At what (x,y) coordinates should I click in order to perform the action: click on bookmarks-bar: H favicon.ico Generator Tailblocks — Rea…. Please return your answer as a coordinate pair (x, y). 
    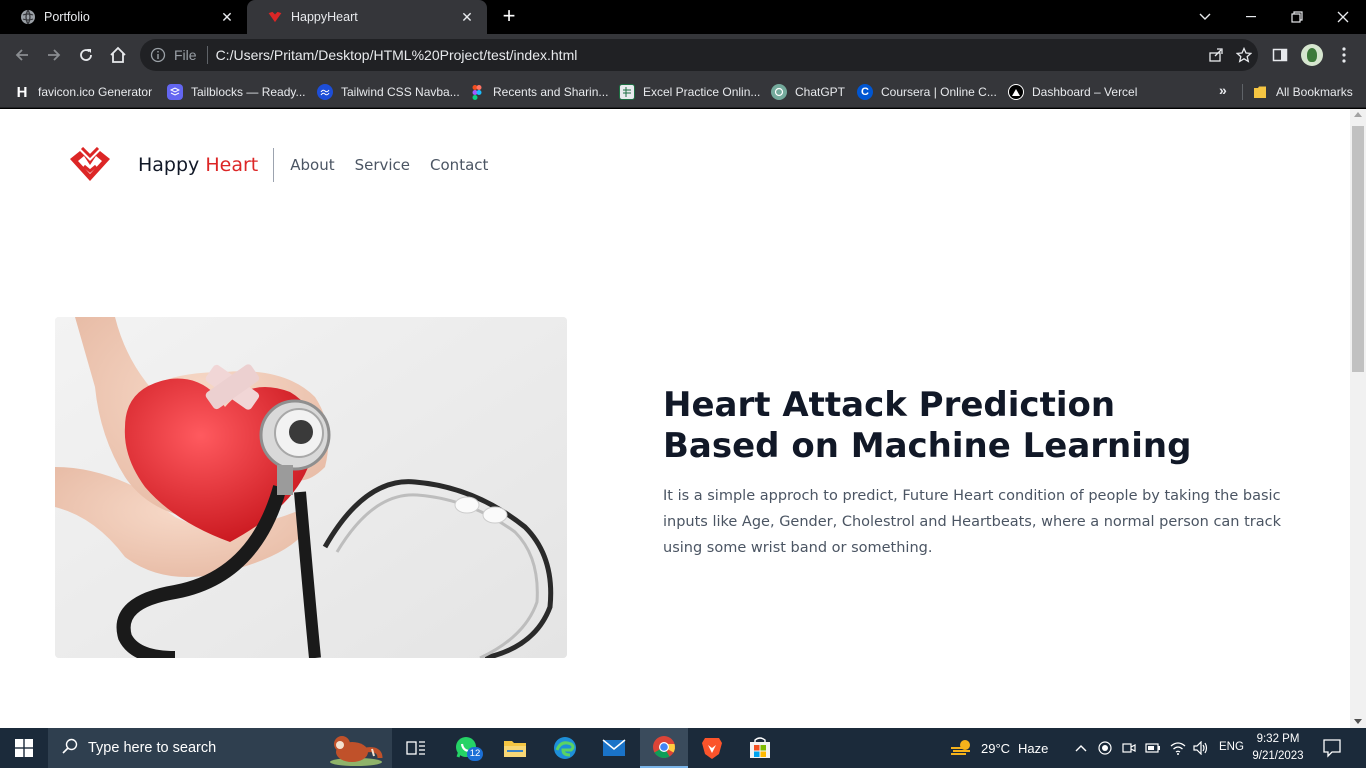
    Looking at the image, I should click on (683, 92).